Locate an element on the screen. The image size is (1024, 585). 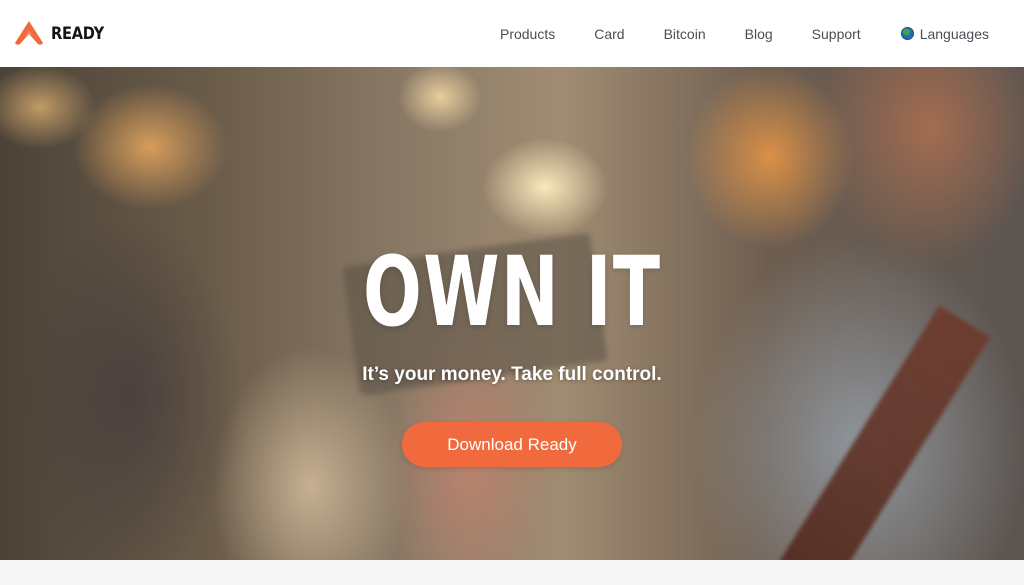
brand-logo-link: READY is located at coordinates (64, 33).